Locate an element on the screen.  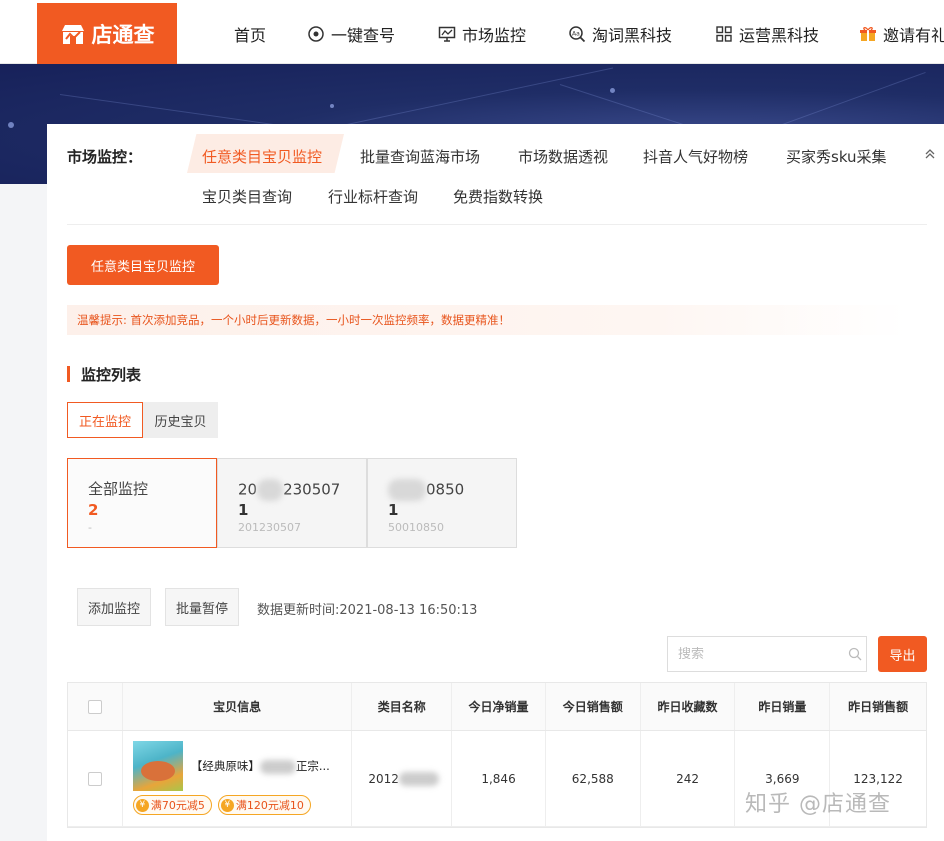
coupon-badge: ¥ 满120元减10 is located at coordinates (264, 805).